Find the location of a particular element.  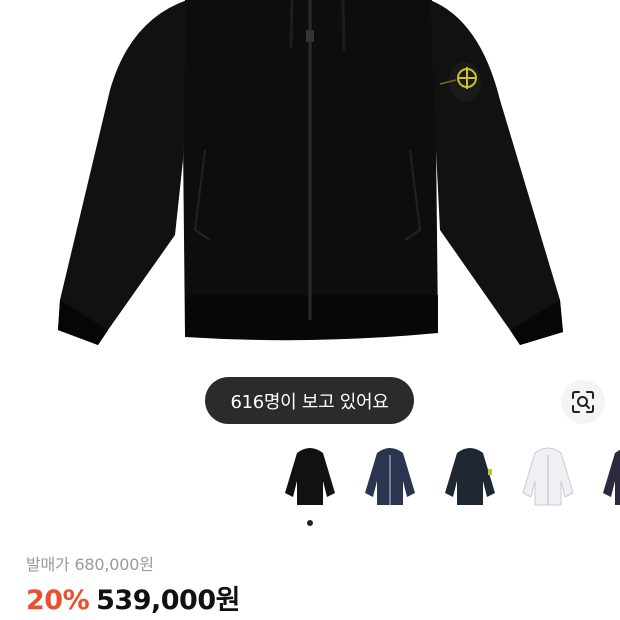

original-price-label: 발매가 is located at coordinates (48, 564).